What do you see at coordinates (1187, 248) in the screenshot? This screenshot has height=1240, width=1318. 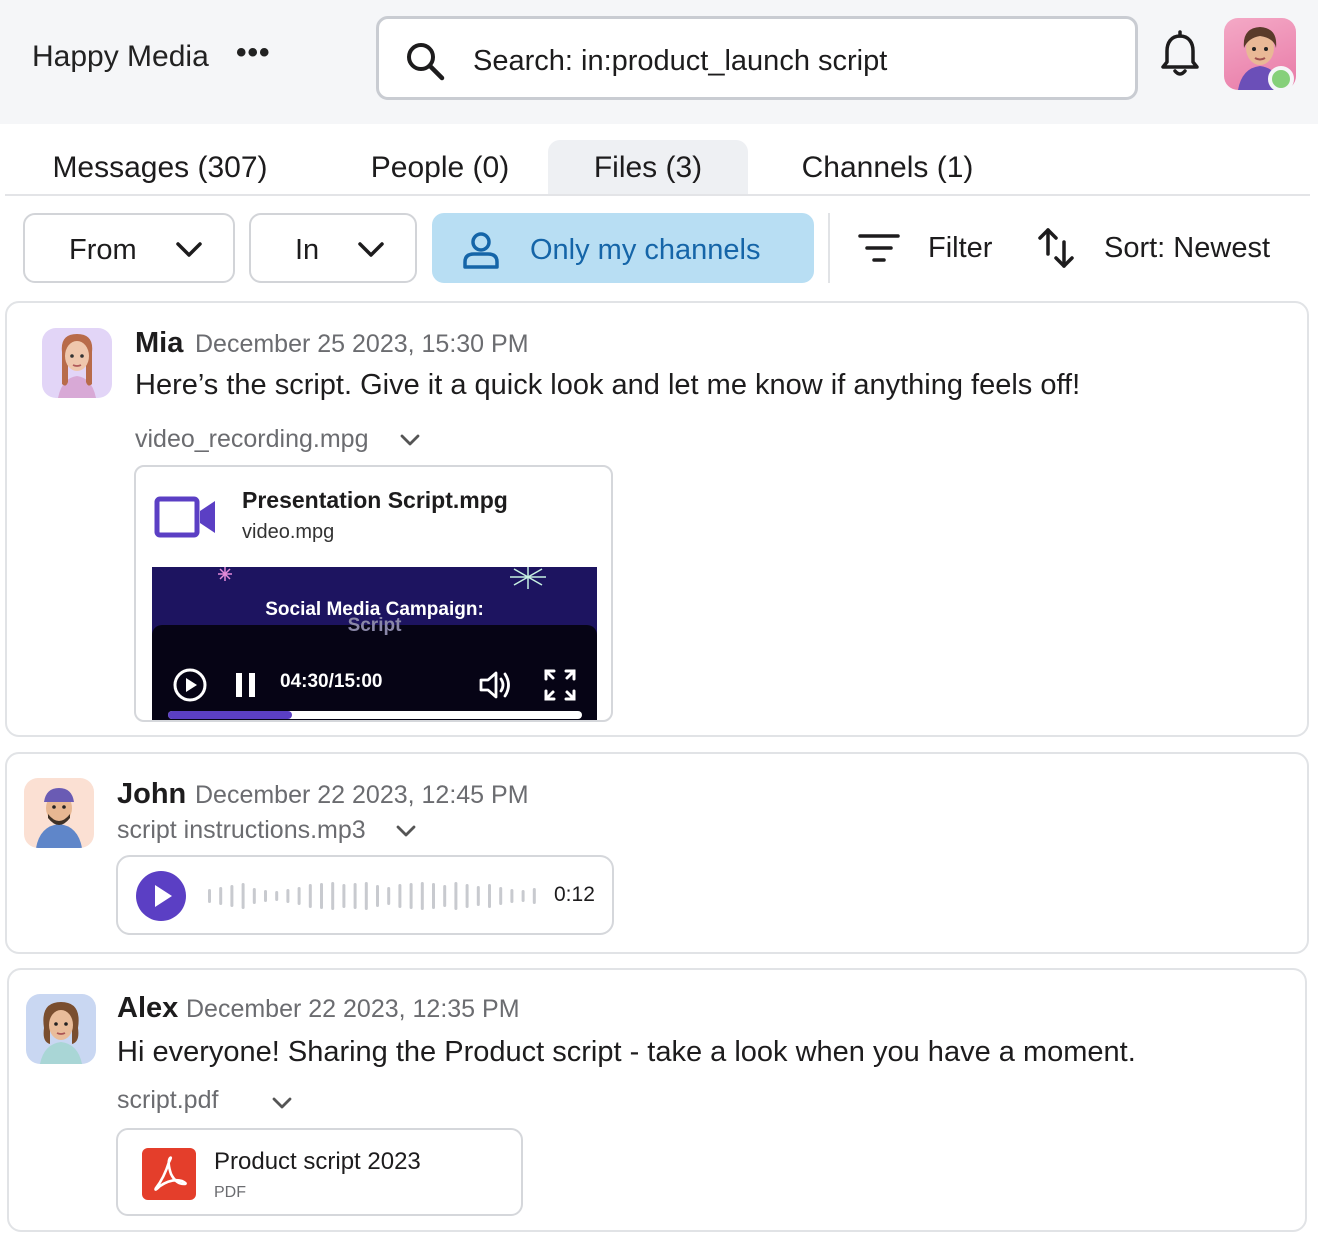 I see `sort-button: Sort: Newest` at bounding box center [1187, 248].